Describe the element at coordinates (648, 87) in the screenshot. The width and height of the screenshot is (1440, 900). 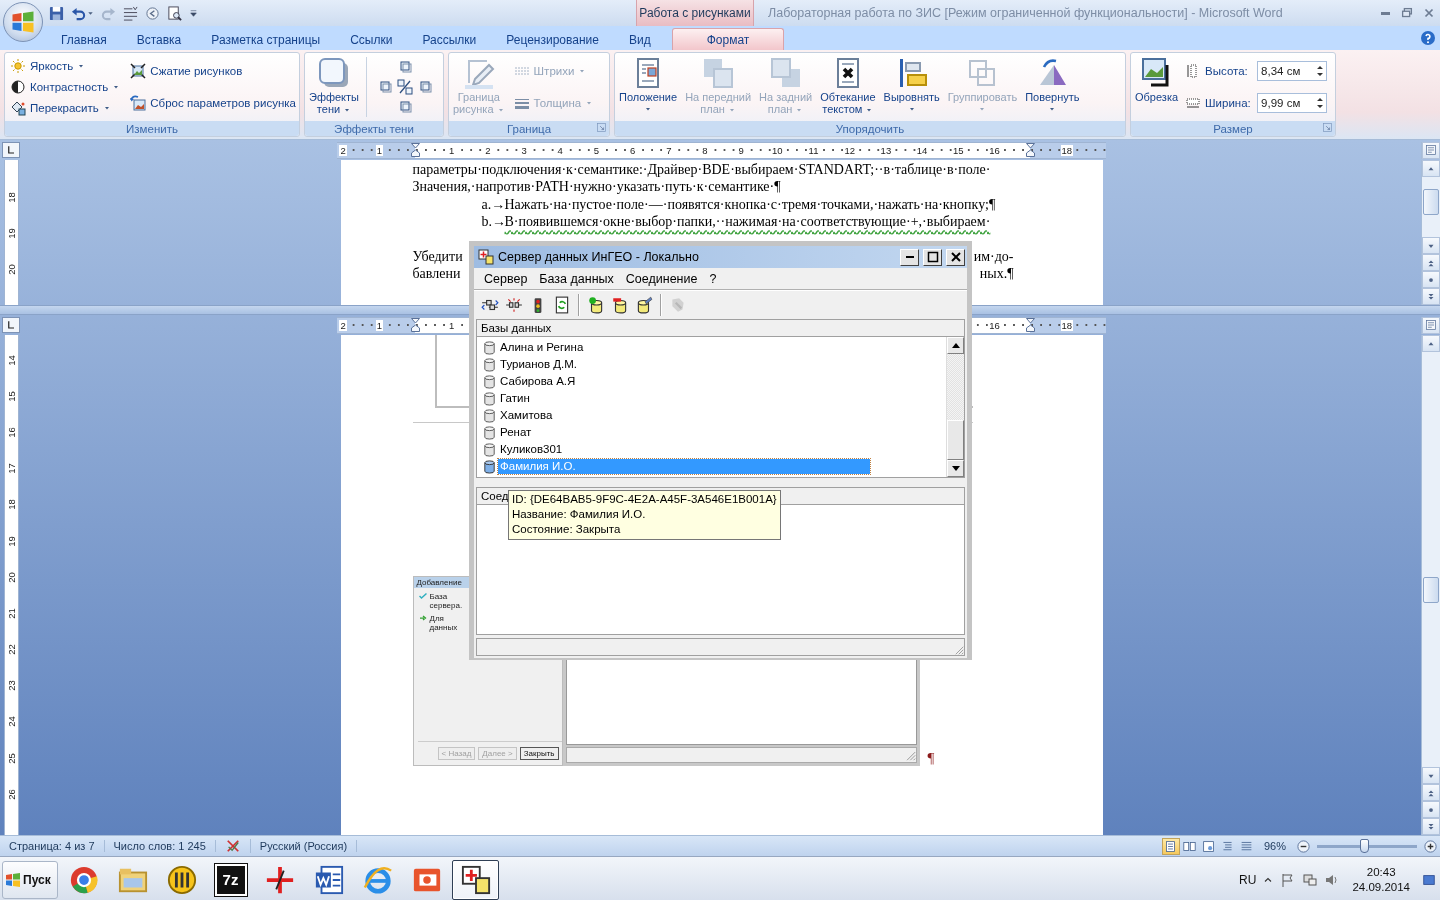
I see `ribbon-button: Положение` at that location.